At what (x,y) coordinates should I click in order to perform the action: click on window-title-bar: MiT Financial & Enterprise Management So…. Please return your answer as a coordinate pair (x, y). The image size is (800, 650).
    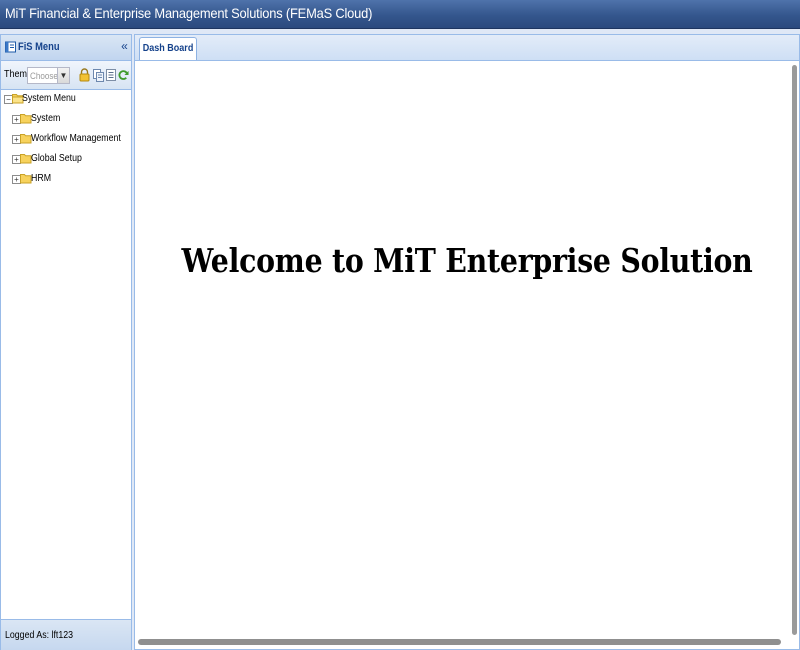
    Looking at the image, I should click on (400, 14).